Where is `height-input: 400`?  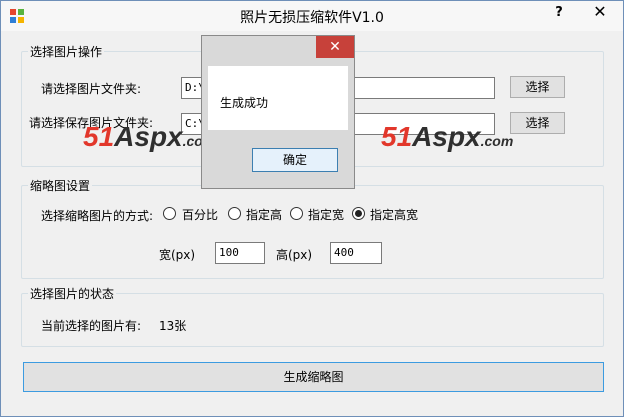
height-input: 400 is located at coordinates (356, 253).